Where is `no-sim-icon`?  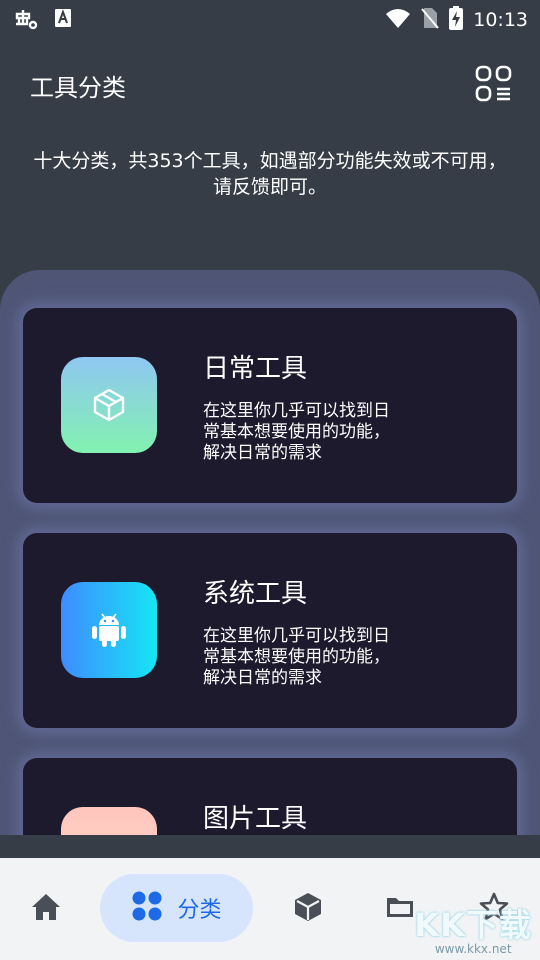 no-sim-icon is located at coordinates (430, 20).